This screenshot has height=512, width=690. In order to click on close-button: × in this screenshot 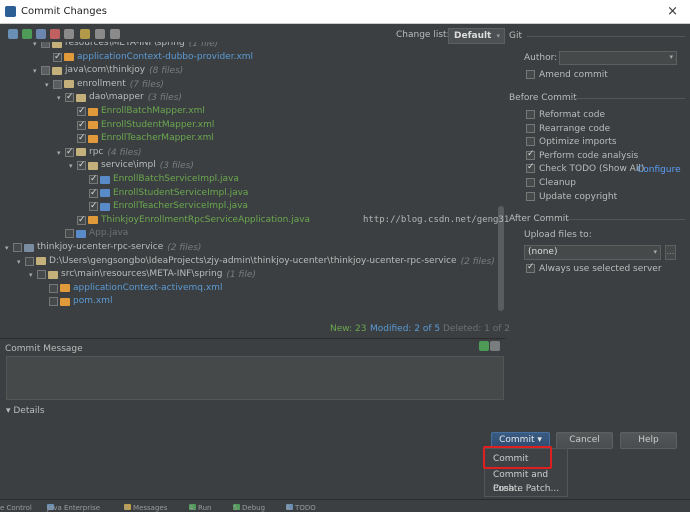, I will do `click(672, 11)`.